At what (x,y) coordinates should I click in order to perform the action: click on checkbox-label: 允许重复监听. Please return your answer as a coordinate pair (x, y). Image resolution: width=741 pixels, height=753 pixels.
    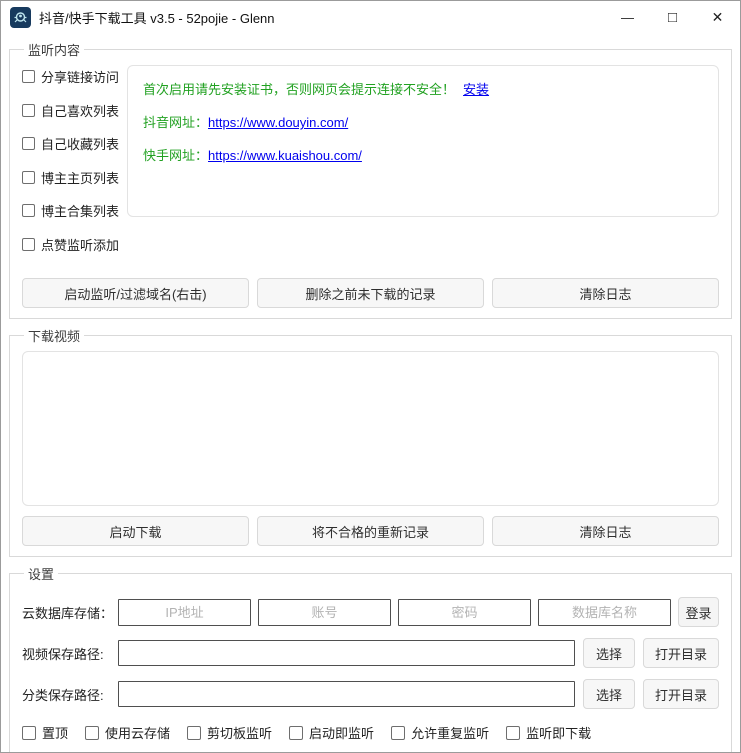
    Looking at the image, I should click on (450, 733).